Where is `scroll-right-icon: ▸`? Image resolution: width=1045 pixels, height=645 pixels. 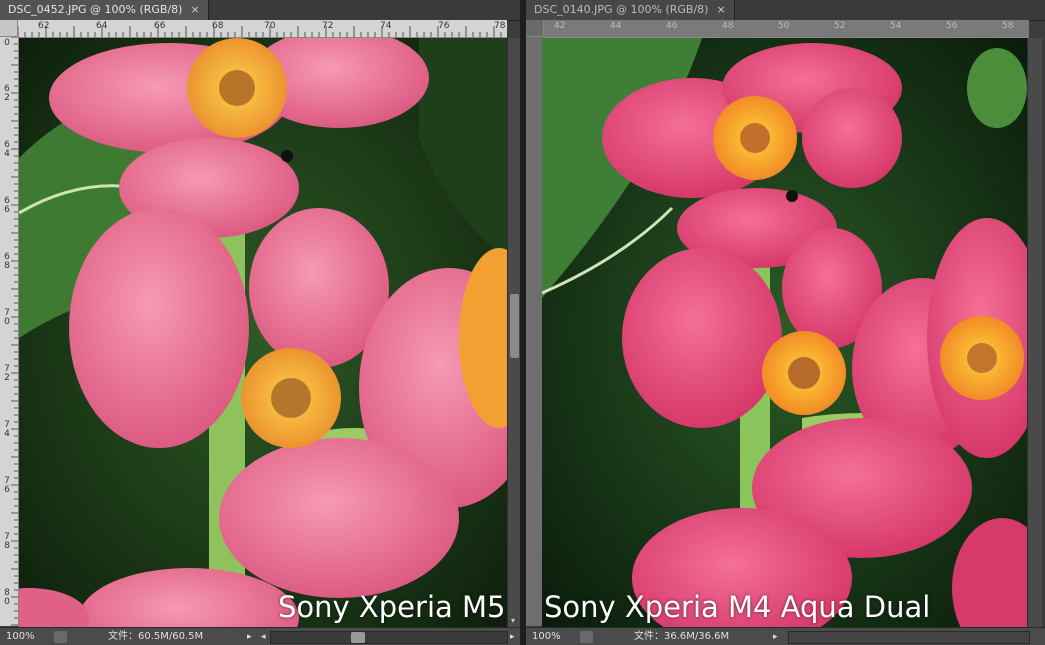 scroll-right-icon: ▸ is located at coordinates (512, 636).